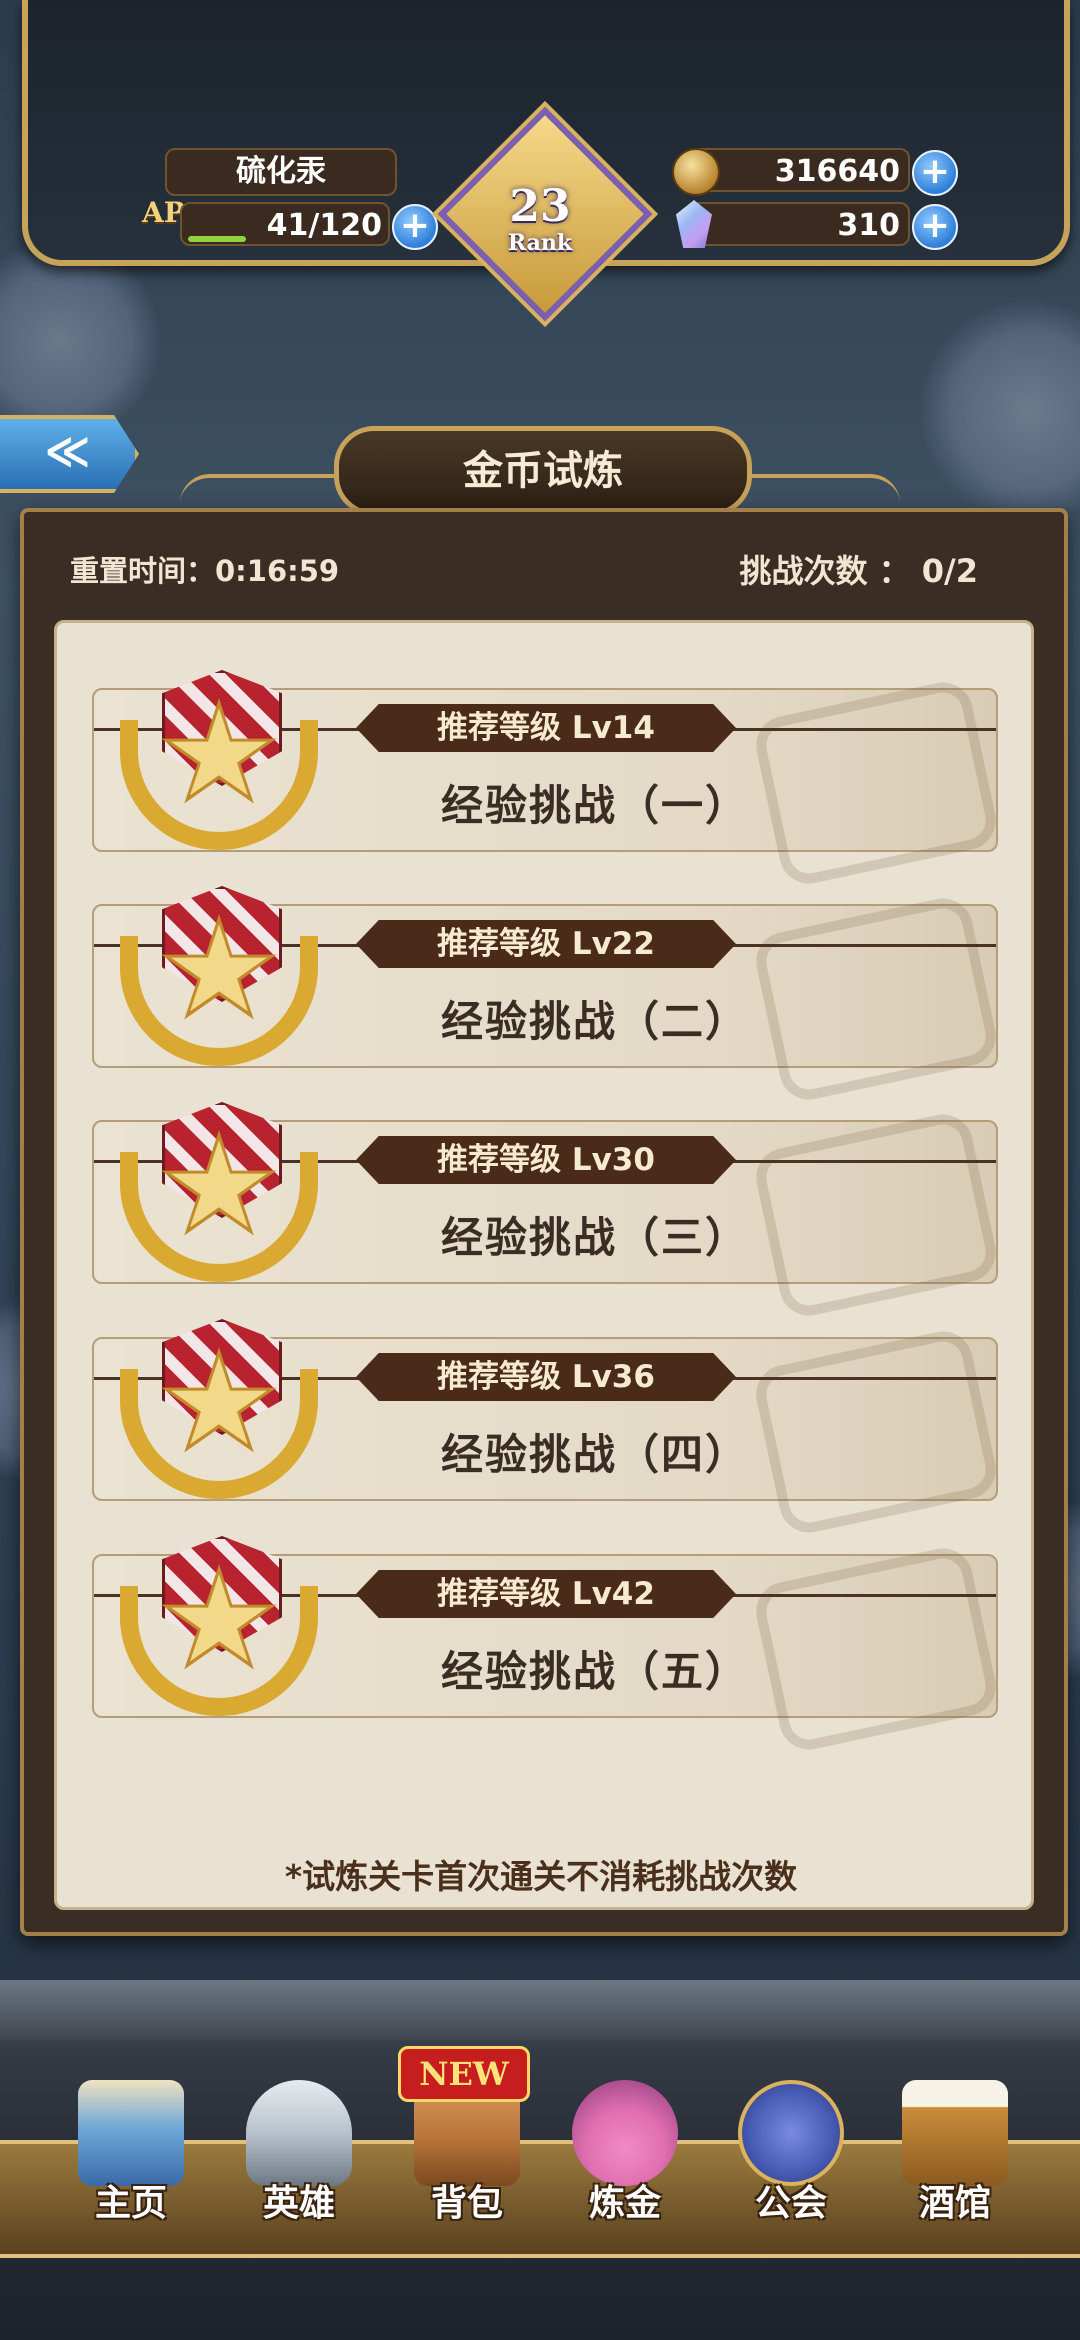 The image size is (1080, 2340). I want to click on ap-counter: 41/120, so click(285, 224).